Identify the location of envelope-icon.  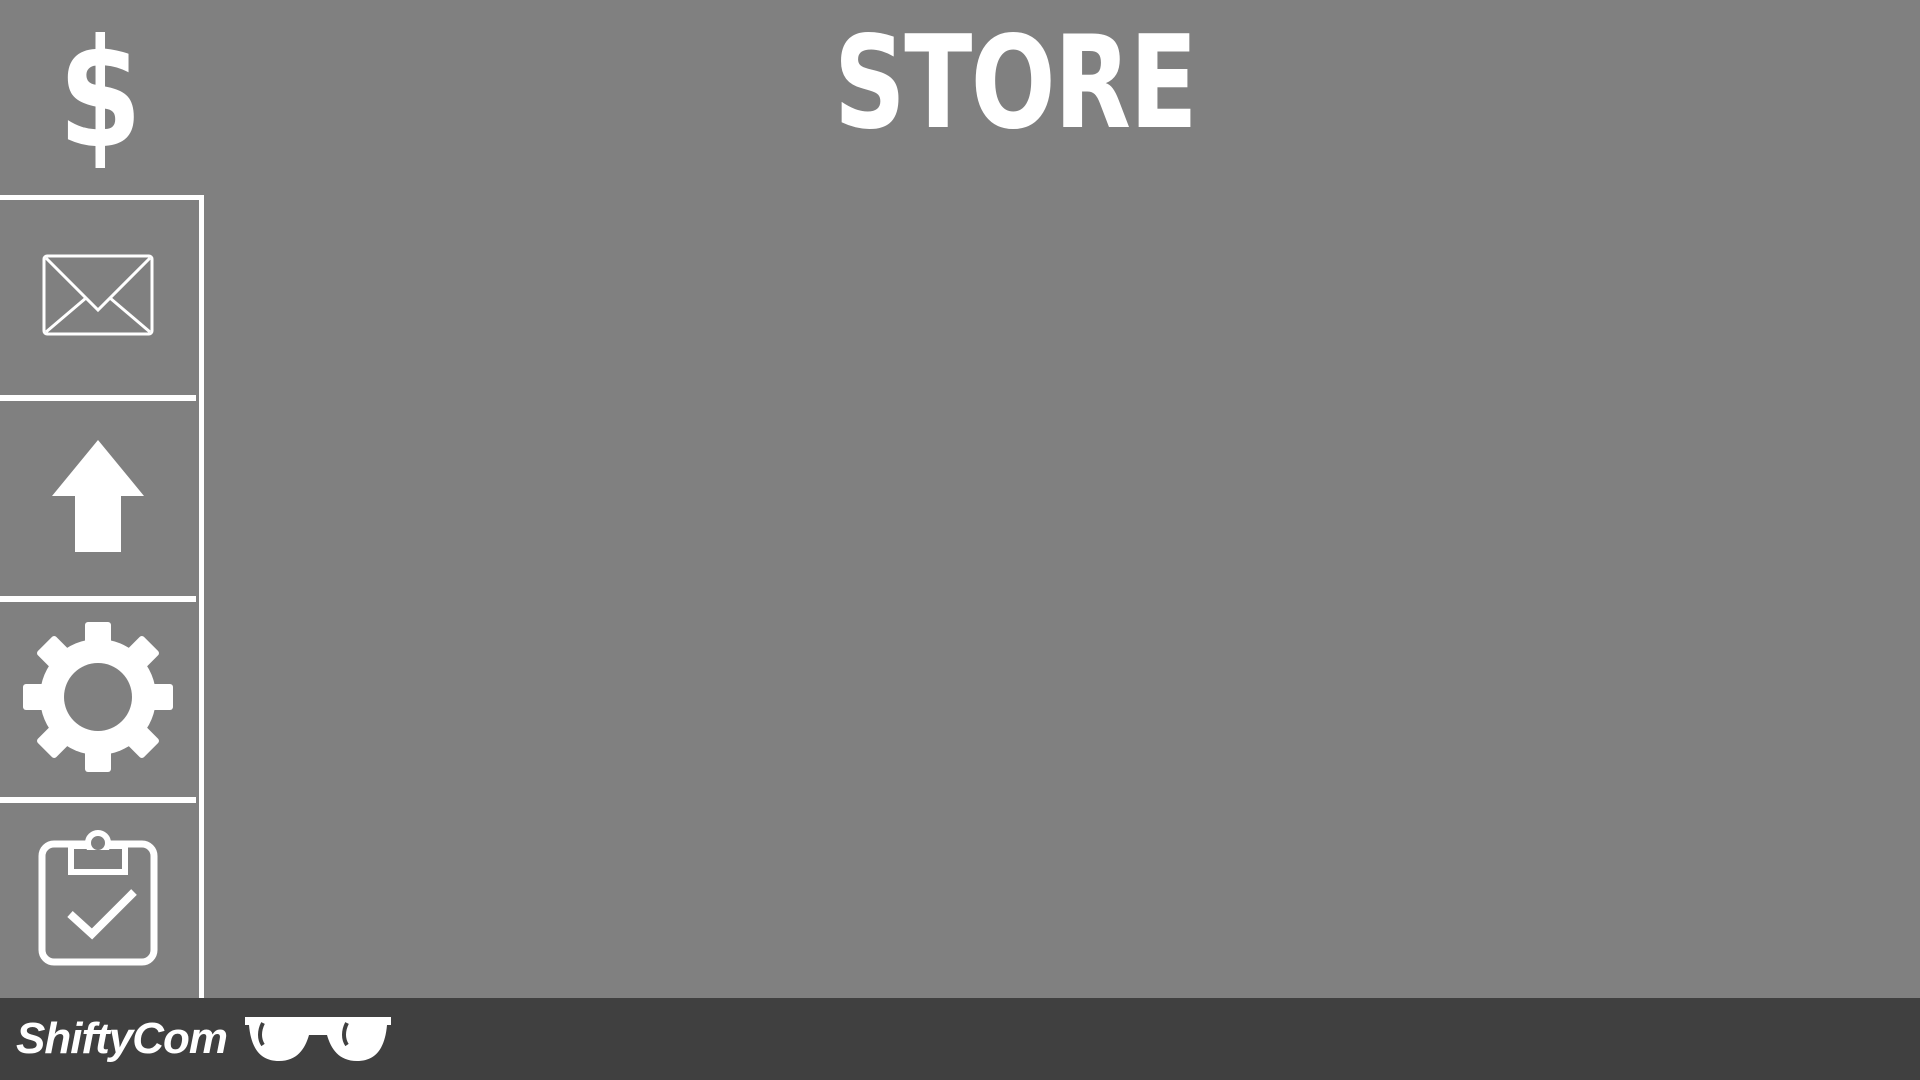
(98, 295).